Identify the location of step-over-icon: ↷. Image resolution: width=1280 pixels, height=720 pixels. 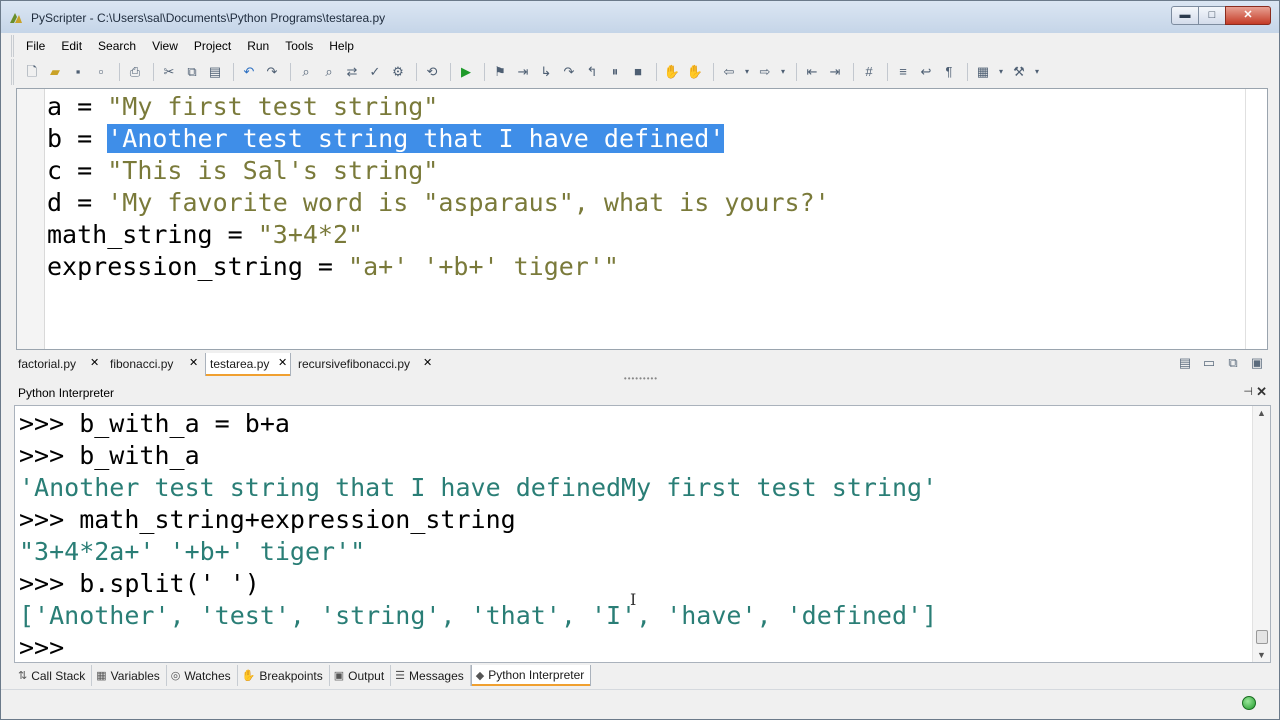
(569, 72).